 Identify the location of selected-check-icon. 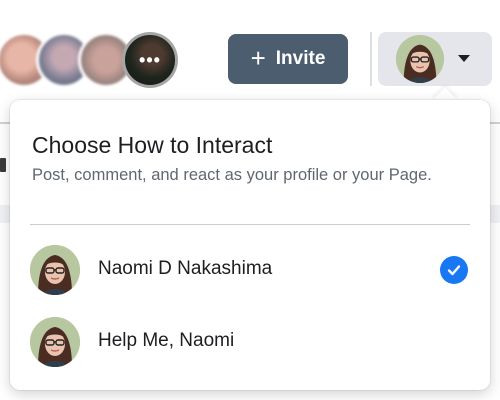
(454, 270).